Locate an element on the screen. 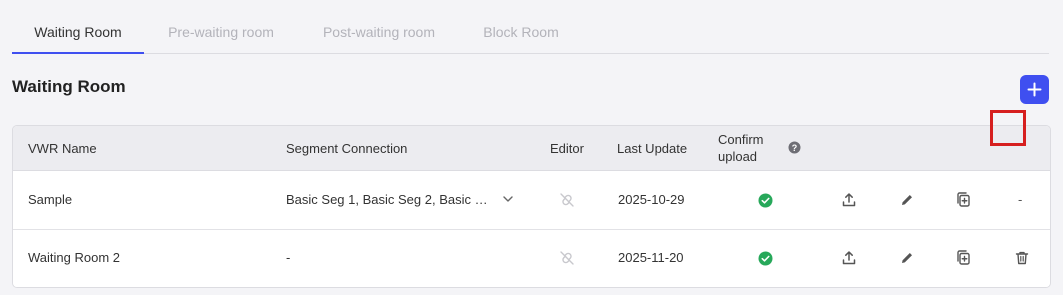  add-button is located at coordinates (1034, 89).